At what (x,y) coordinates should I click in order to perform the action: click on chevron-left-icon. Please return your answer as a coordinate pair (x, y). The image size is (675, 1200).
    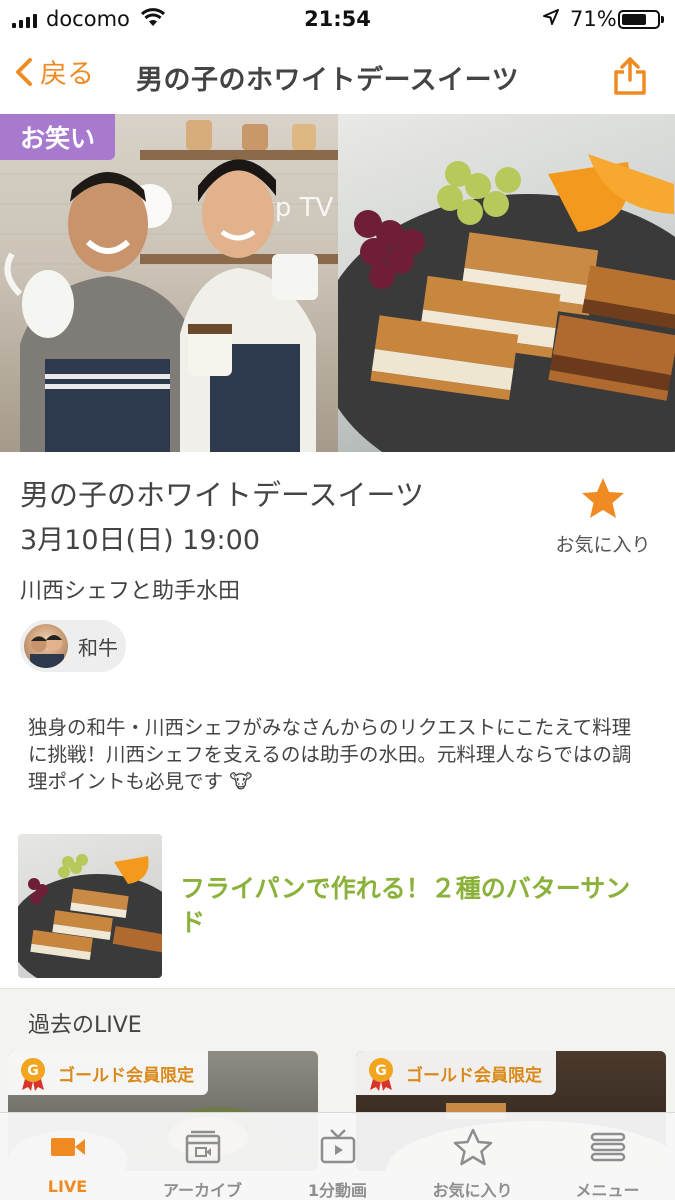
    Looking at the image, I should click on (24, 71).